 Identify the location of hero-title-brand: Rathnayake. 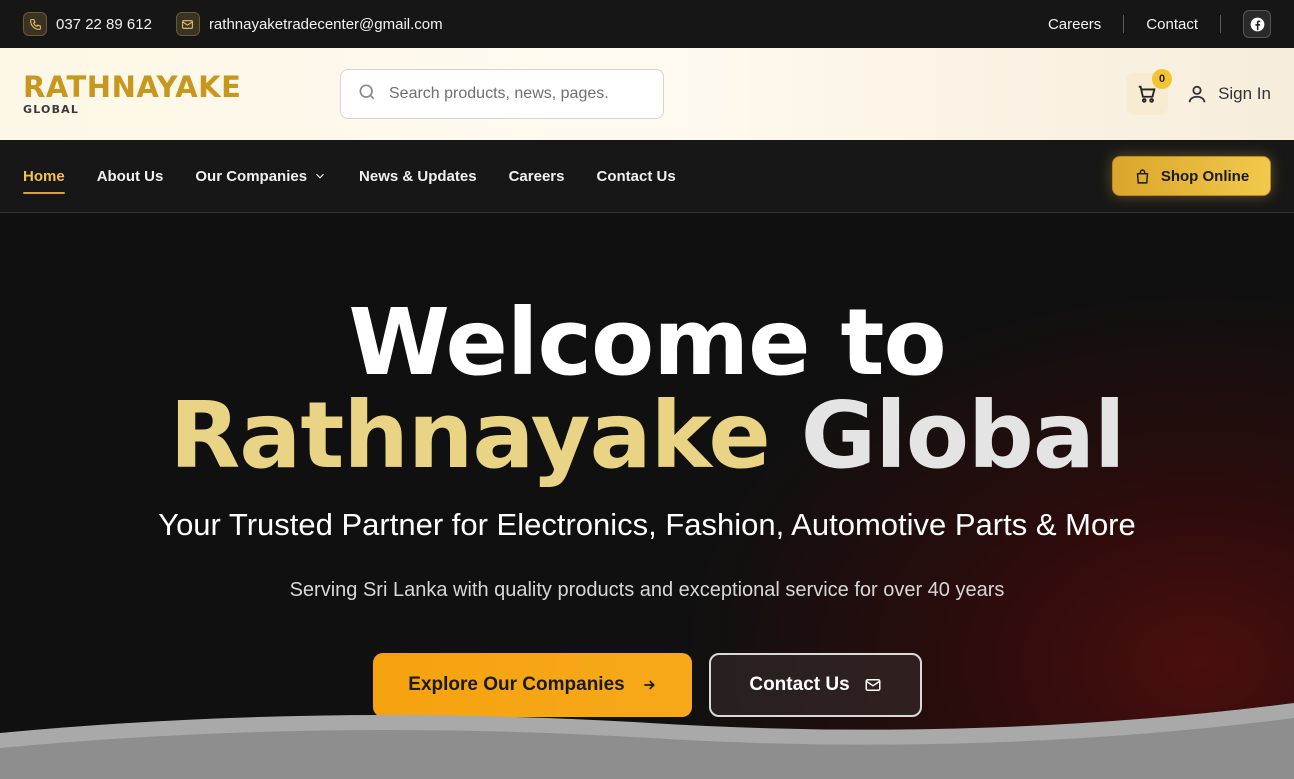
(469, 435).